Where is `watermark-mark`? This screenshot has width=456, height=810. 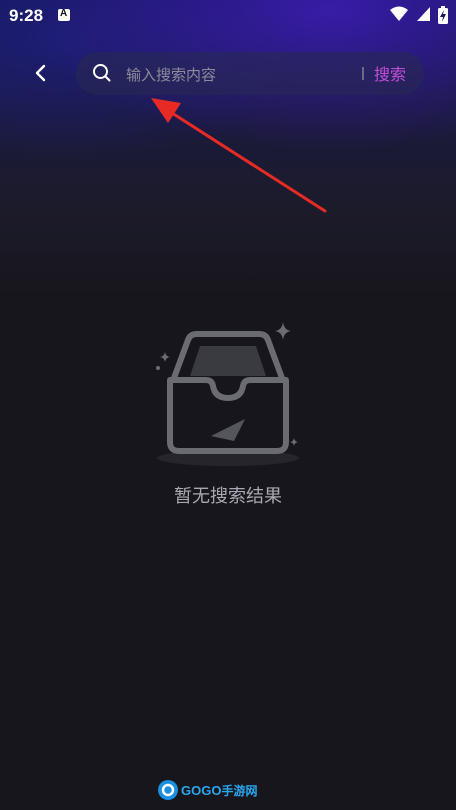
watermark-mark is located at coordinates (168, 790).